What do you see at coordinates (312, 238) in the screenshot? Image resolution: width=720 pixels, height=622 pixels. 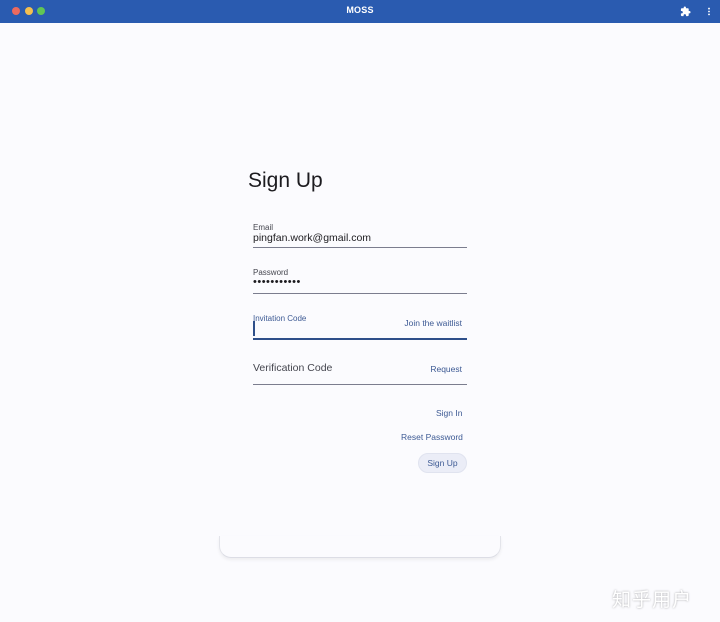 I see `email-value: pingfan.work@gmail.com` at bounding box center [312, 238].